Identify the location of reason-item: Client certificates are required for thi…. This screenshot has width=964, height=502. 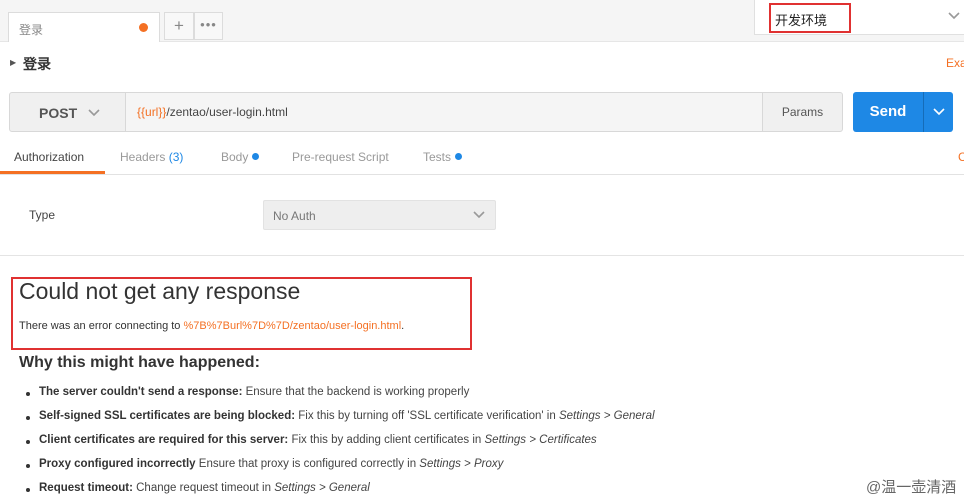
(311, 440).